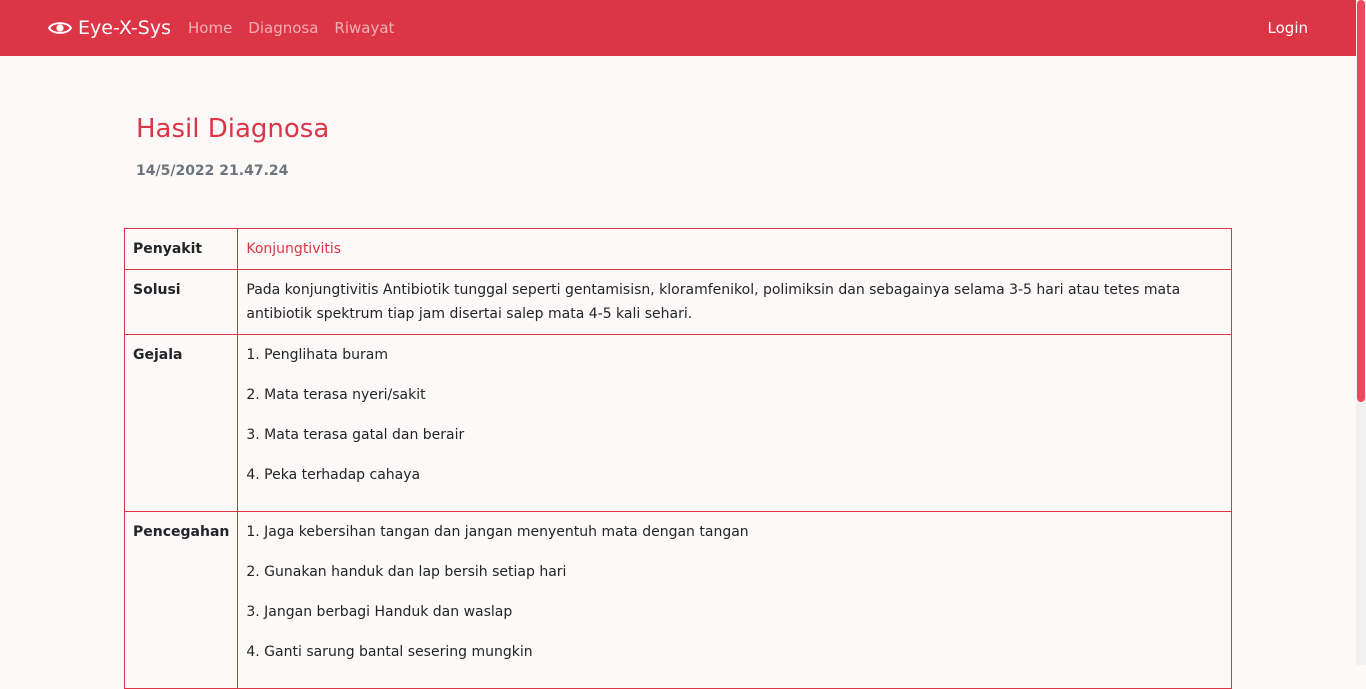  Describe the element at coordinates (181, 249) in the screenshot. I see `penyakit-label: Penyakit` at that location.